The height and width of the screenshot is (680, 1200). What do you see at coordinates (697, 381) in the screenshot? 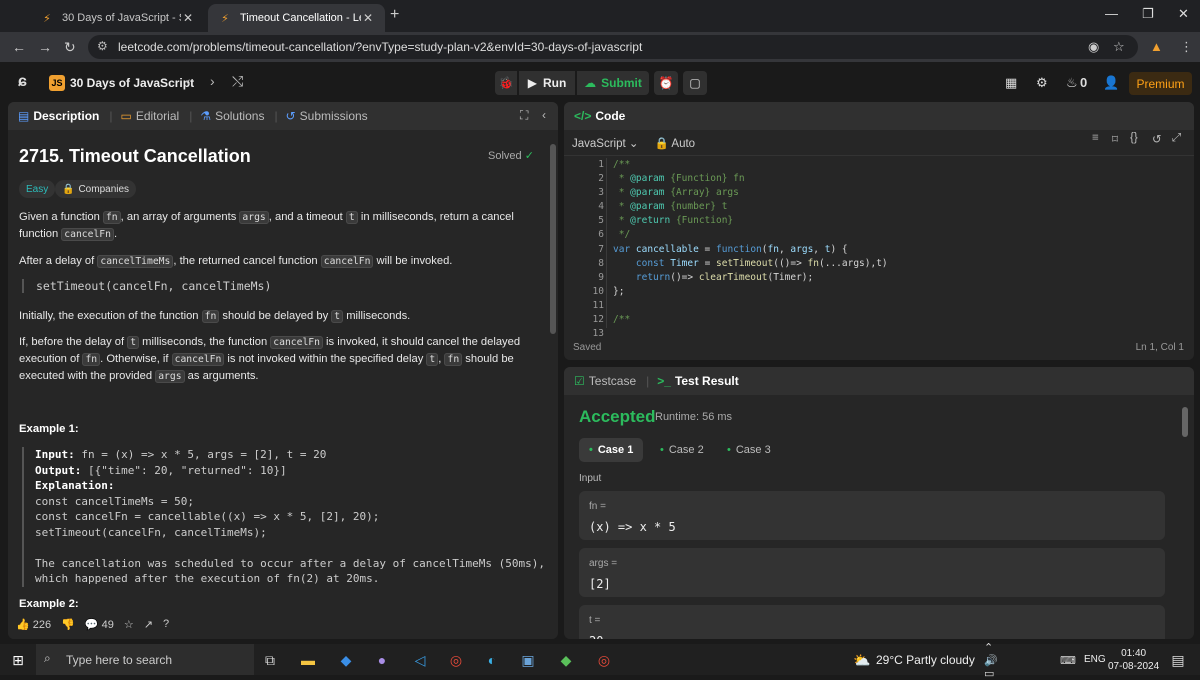
I see `tab-test-result: >_ Test Result` at bounding box center [697, 381].